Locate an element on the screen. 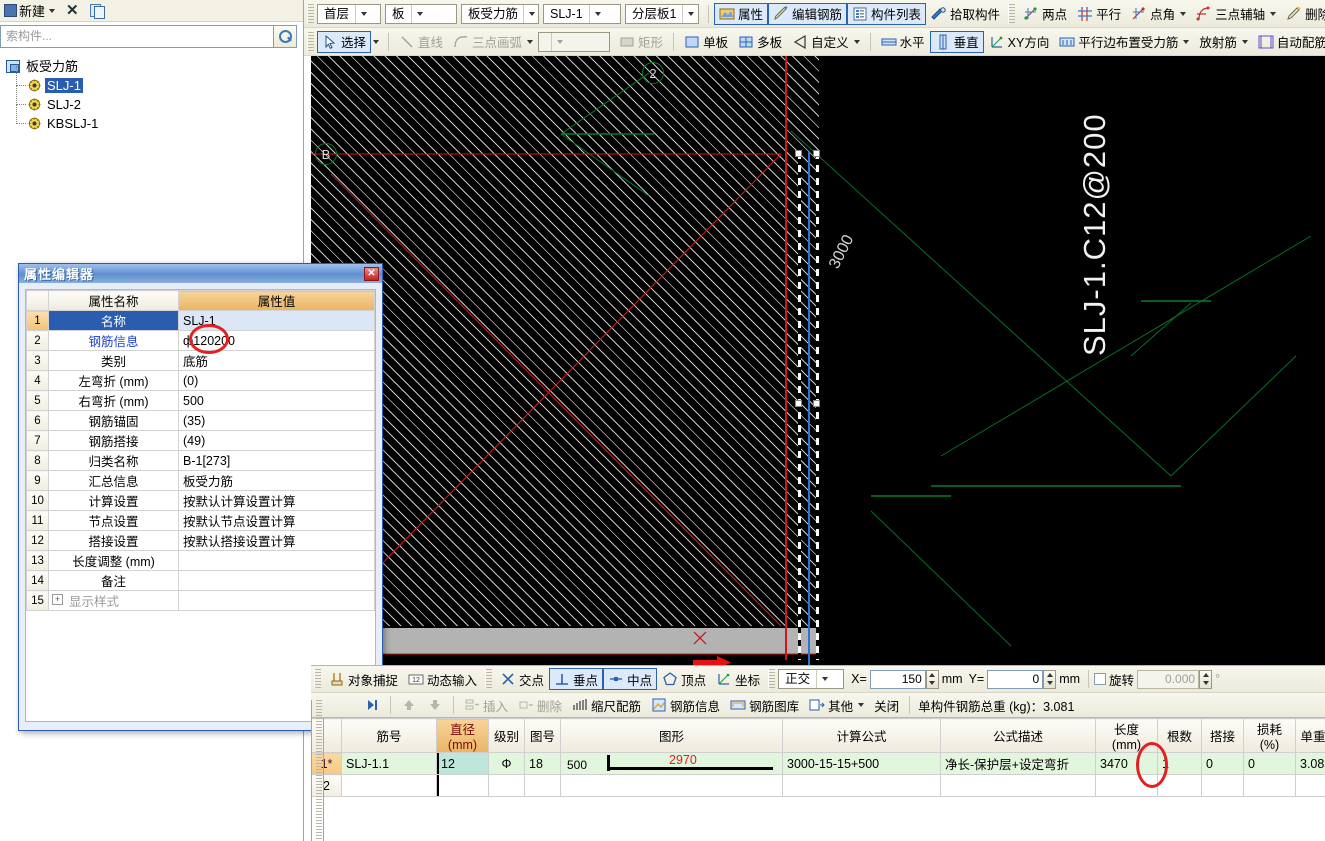  move-down-button is located at coordinates (435, 705).